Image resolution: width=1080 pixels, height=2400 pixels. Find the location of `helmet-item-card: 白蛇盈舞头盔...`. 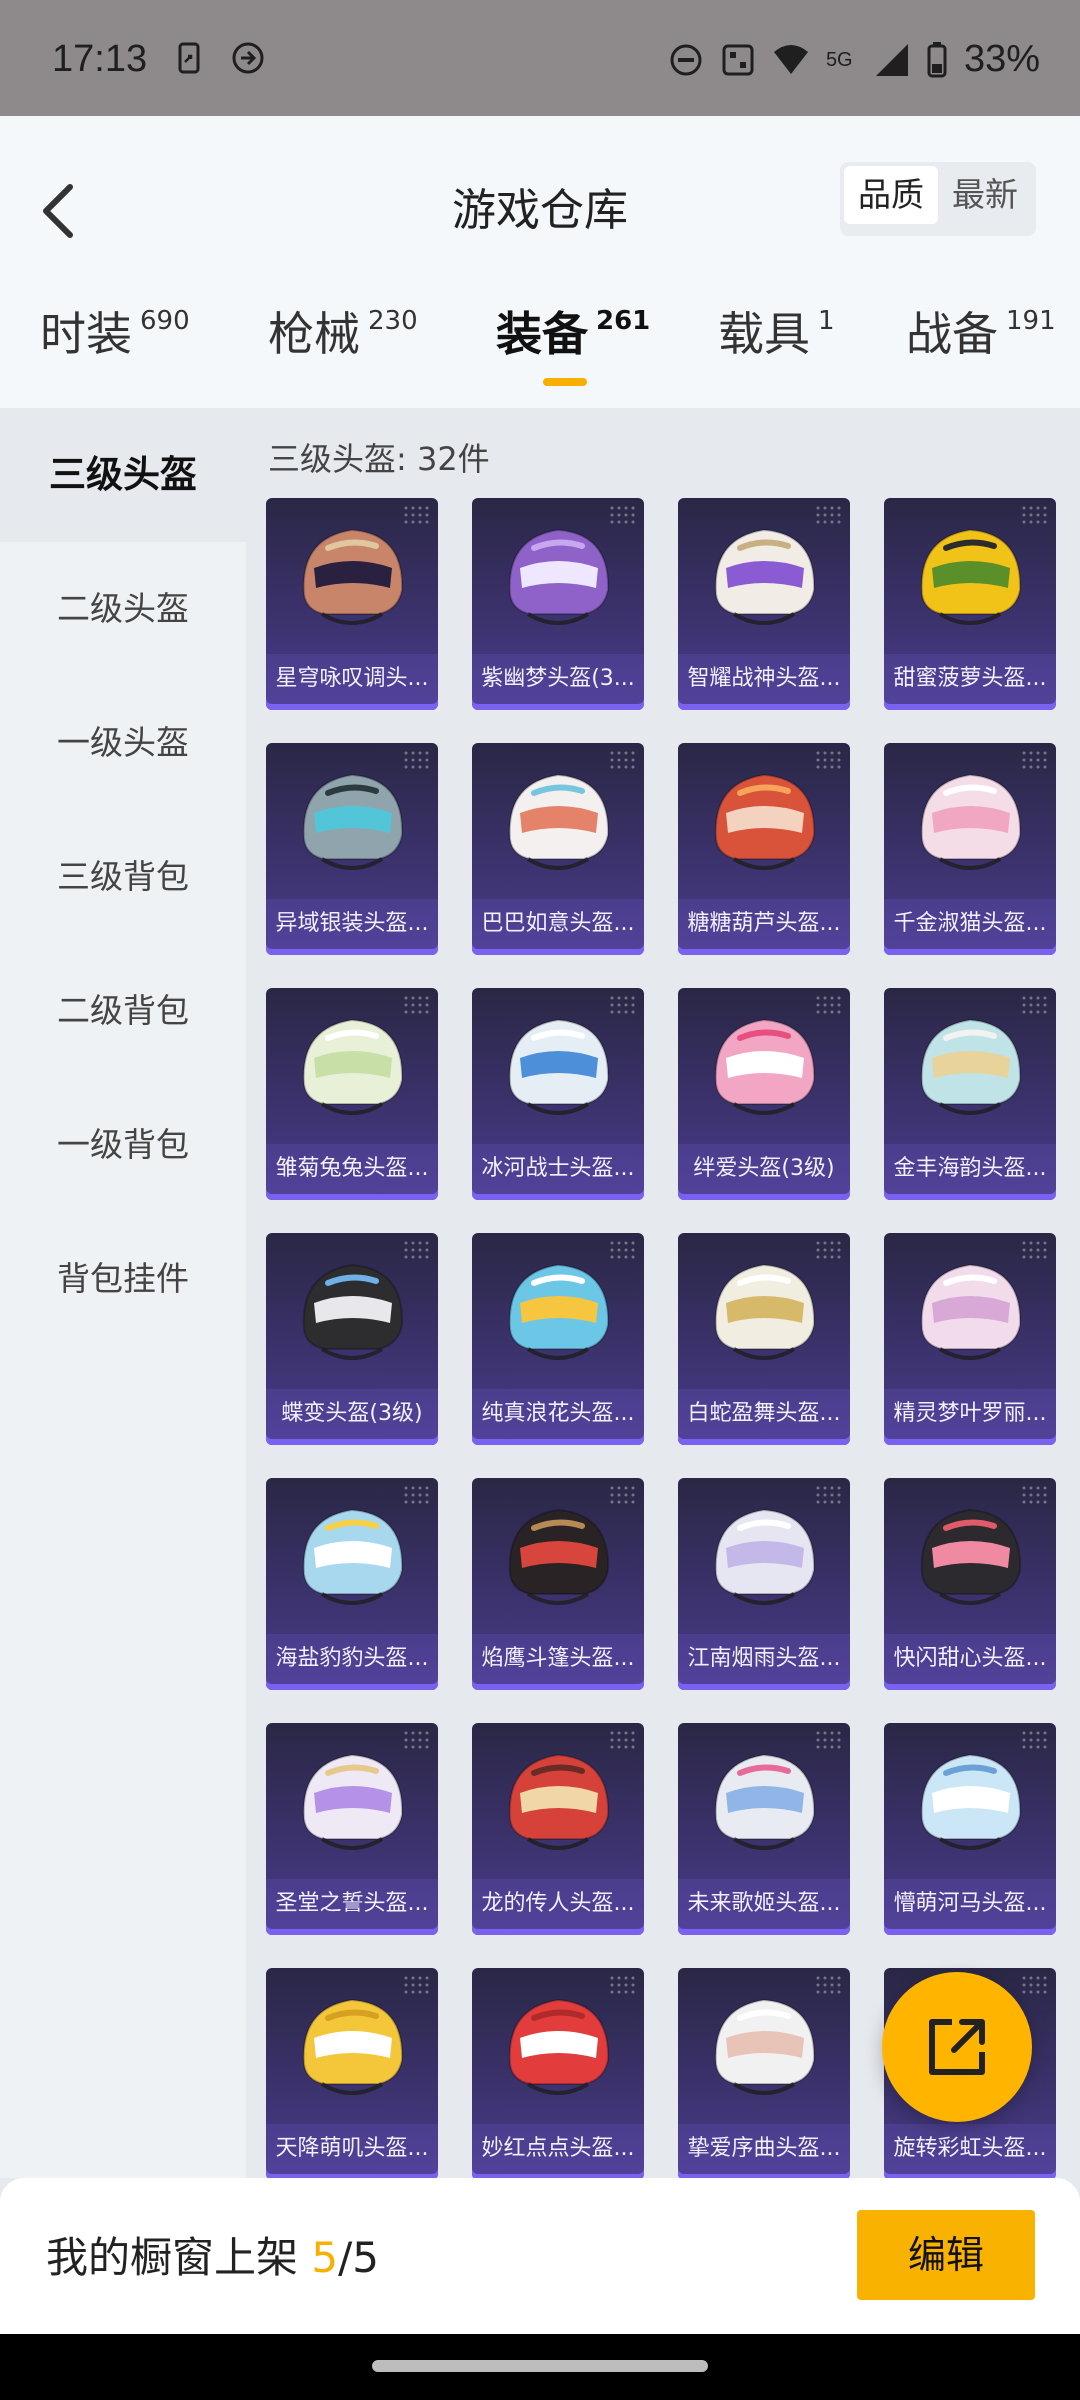

helmet-item-card: 白蛇盈舞头盔... is located at coordinates (764, 1339).